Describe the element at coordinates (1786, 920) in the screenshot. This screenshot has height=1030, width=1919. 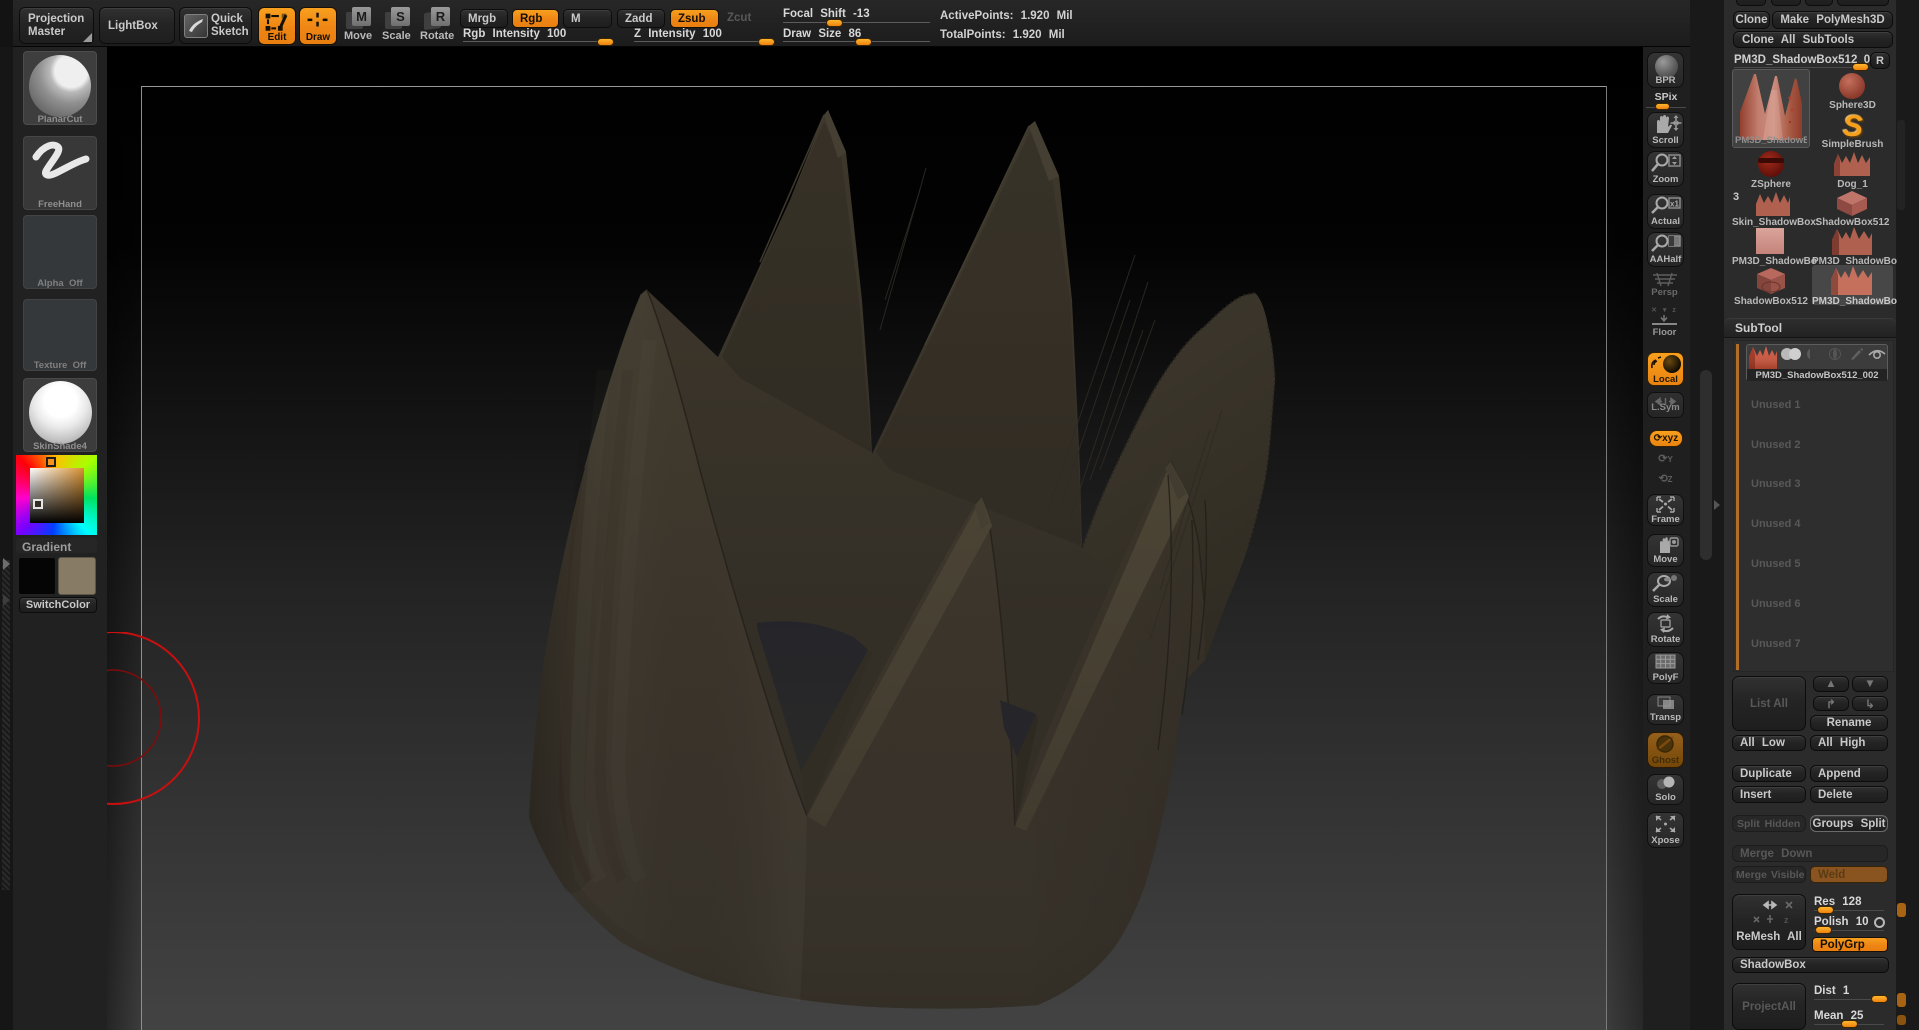
I see `svg-text: z` at that location.